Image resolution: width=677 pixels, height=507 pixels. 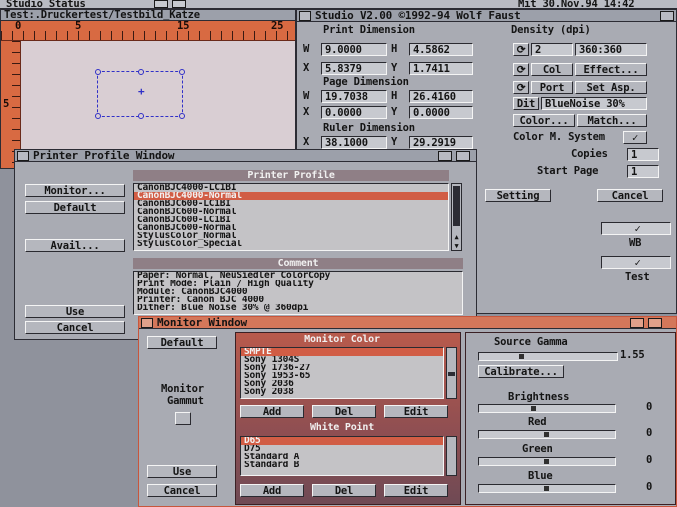 What do you see at coordinates (451, 456) in the screenshot?
I see `white-point-scrollbar` at bounding box center [451, 456].